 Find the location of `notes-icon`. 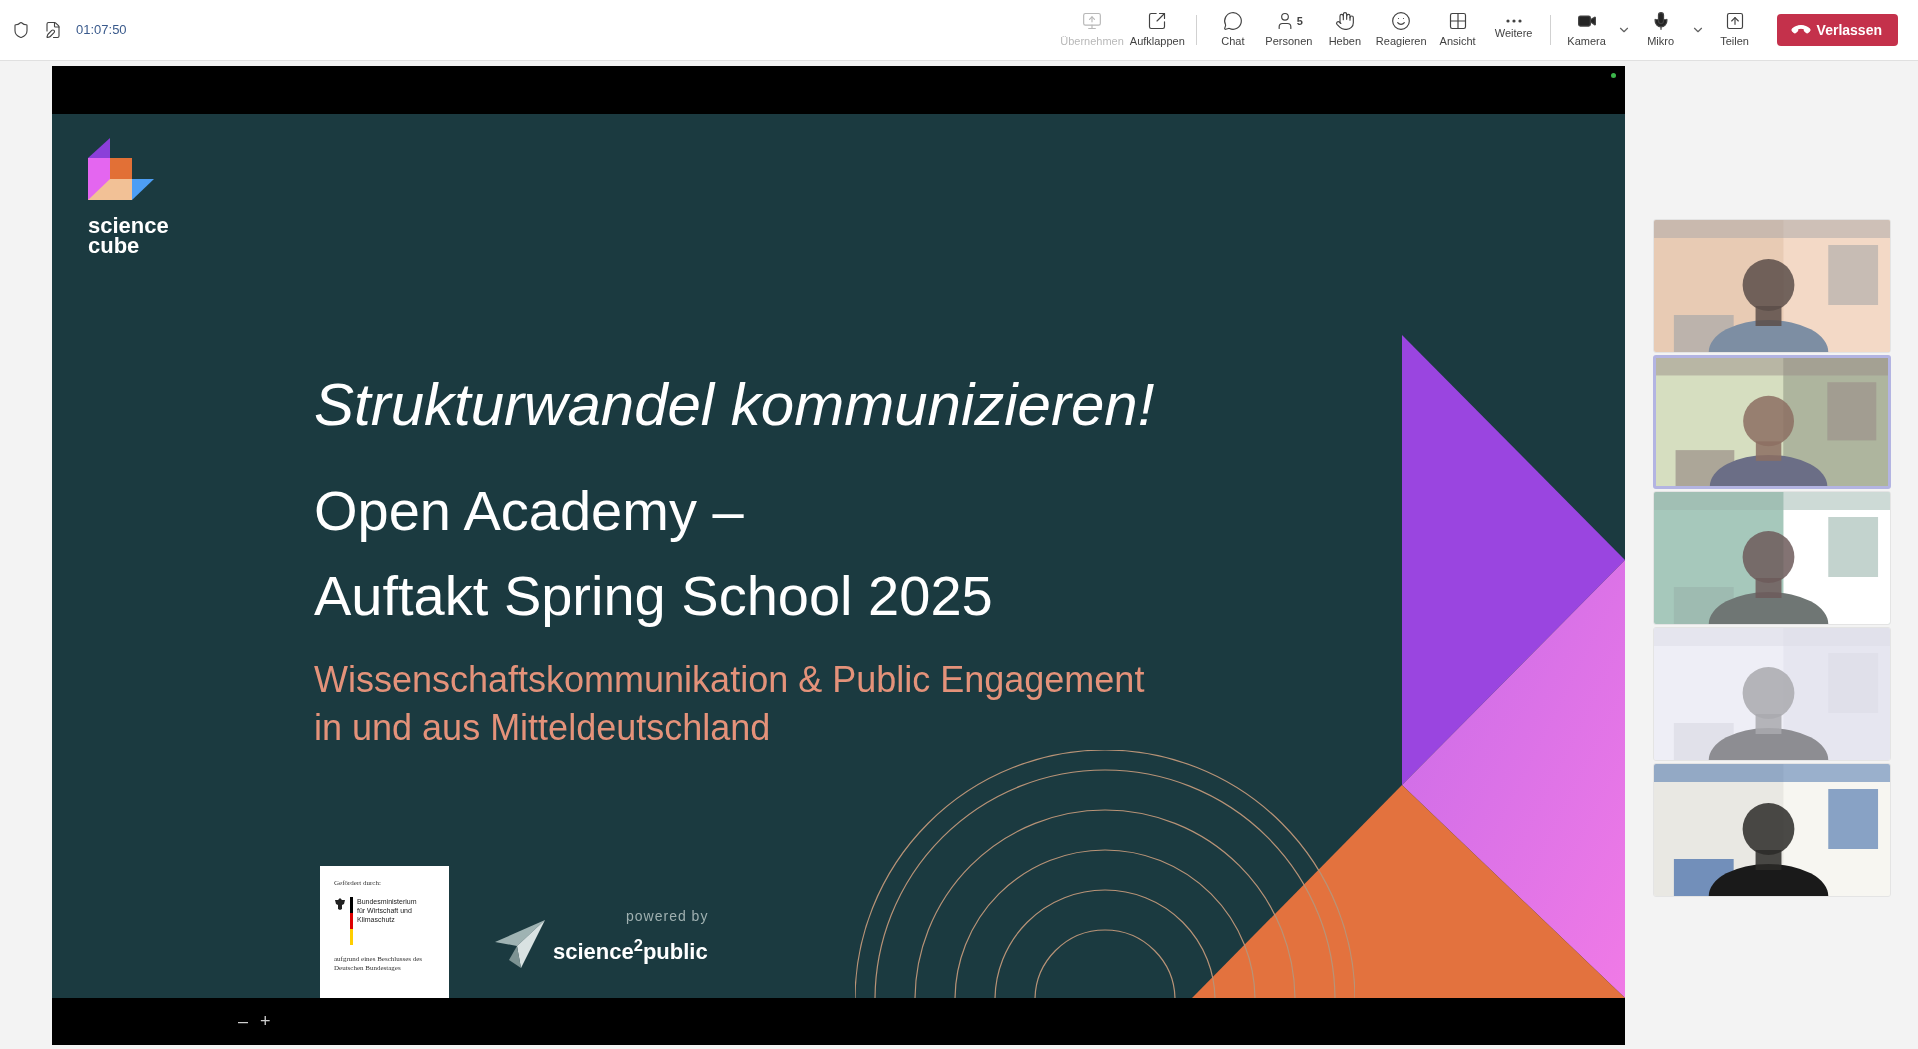

notes-icon is located at coordinates (53, 30).